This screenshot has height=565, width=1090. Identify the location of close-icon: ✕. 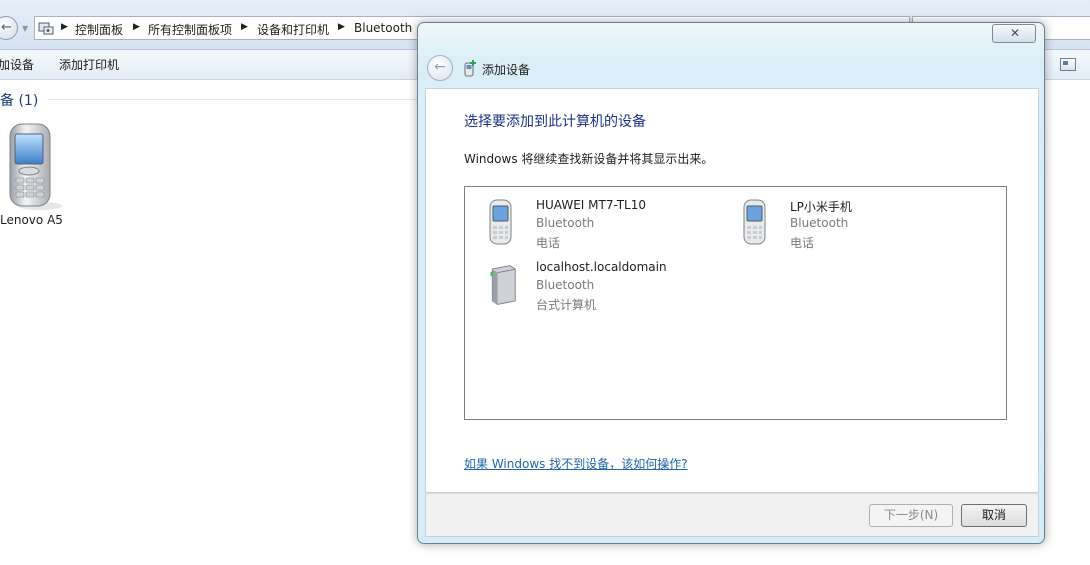
(1015, 33).